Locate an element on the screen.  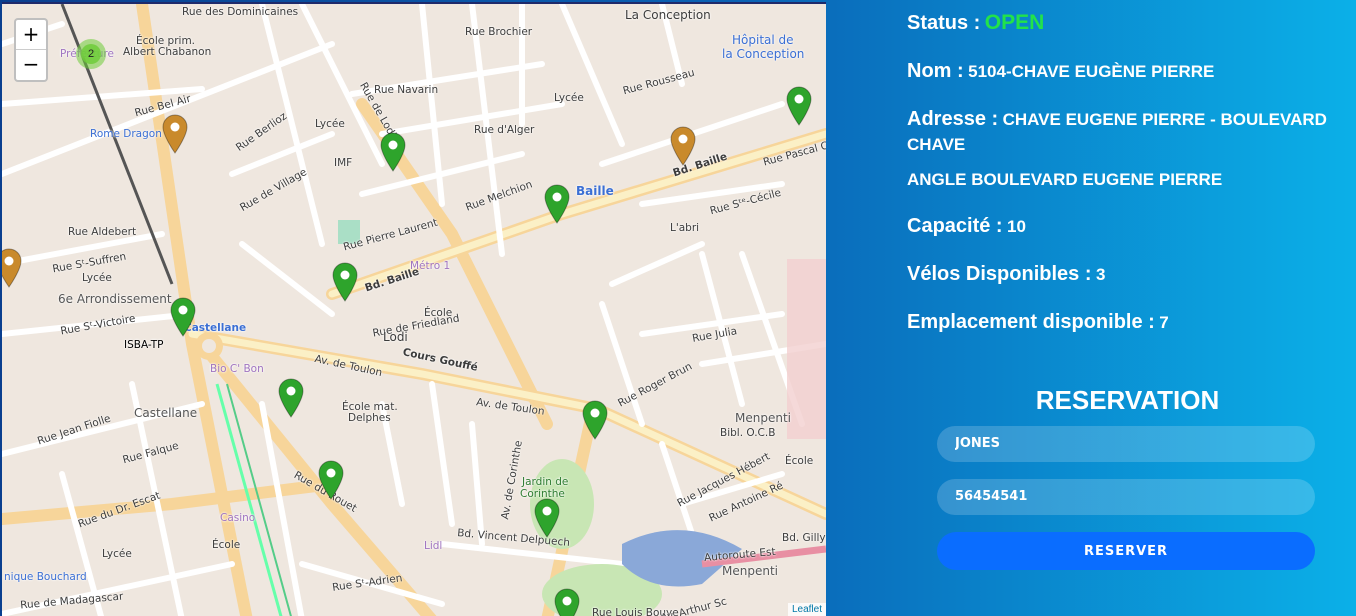
reserve-button: RESERVER is located at coordinates (1126, 551).